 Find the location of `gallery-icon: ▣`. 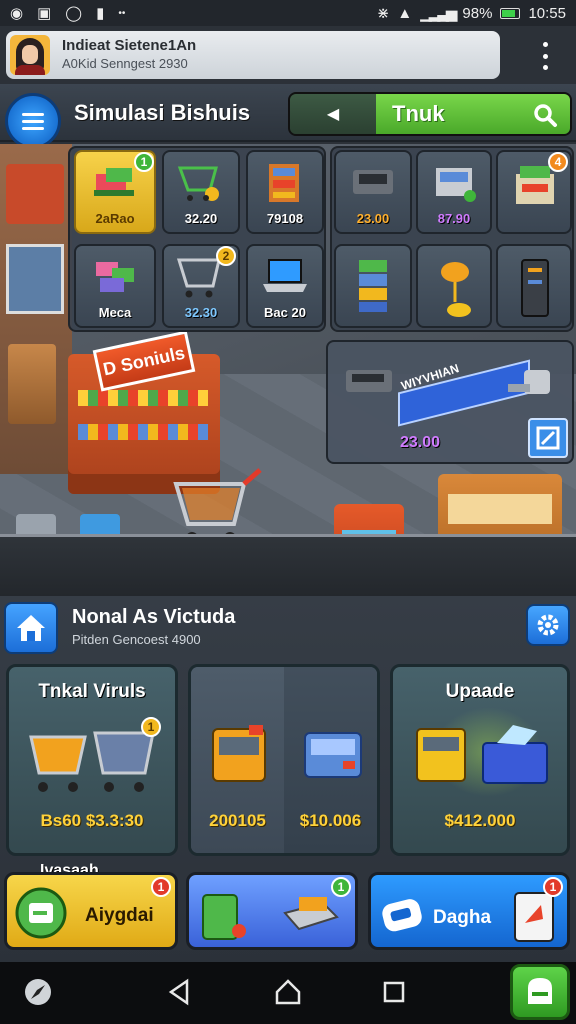

gallery-icon: ▣ is located at coordinates (44, 13).